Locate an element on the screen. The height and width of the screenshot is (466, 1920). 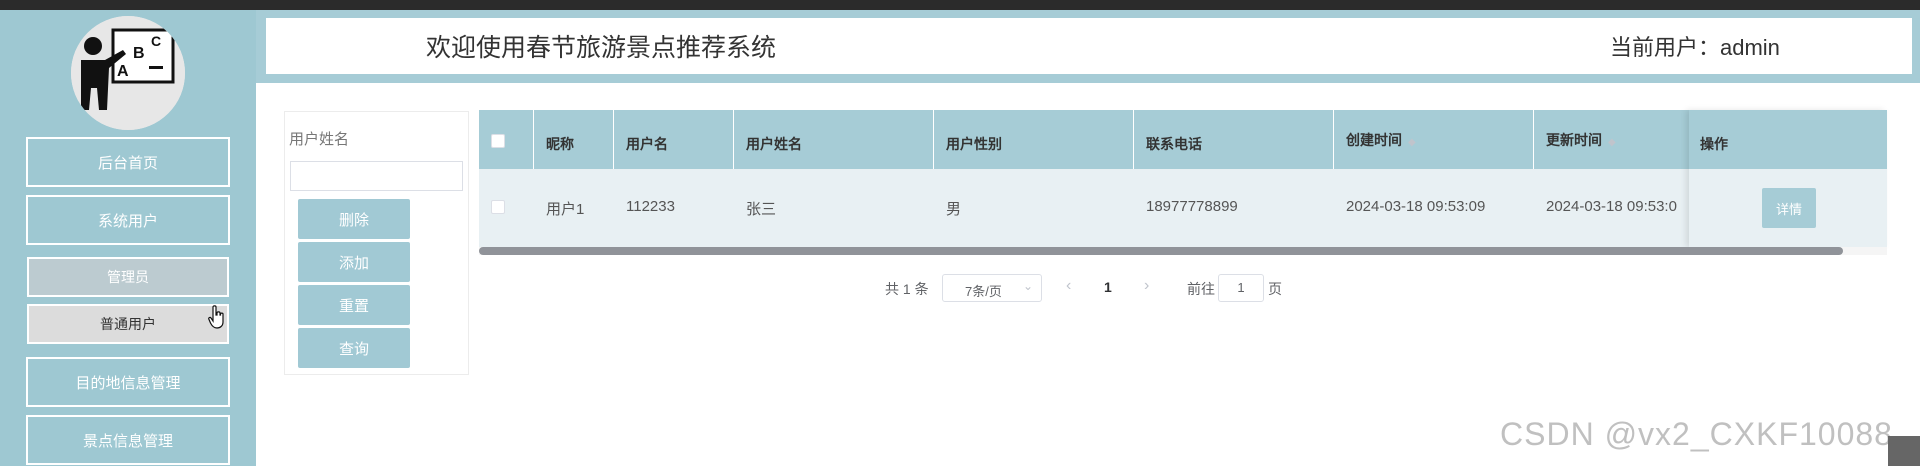
sidebar-item-system-users: 系统用户 is located at coordinates (128, 220).